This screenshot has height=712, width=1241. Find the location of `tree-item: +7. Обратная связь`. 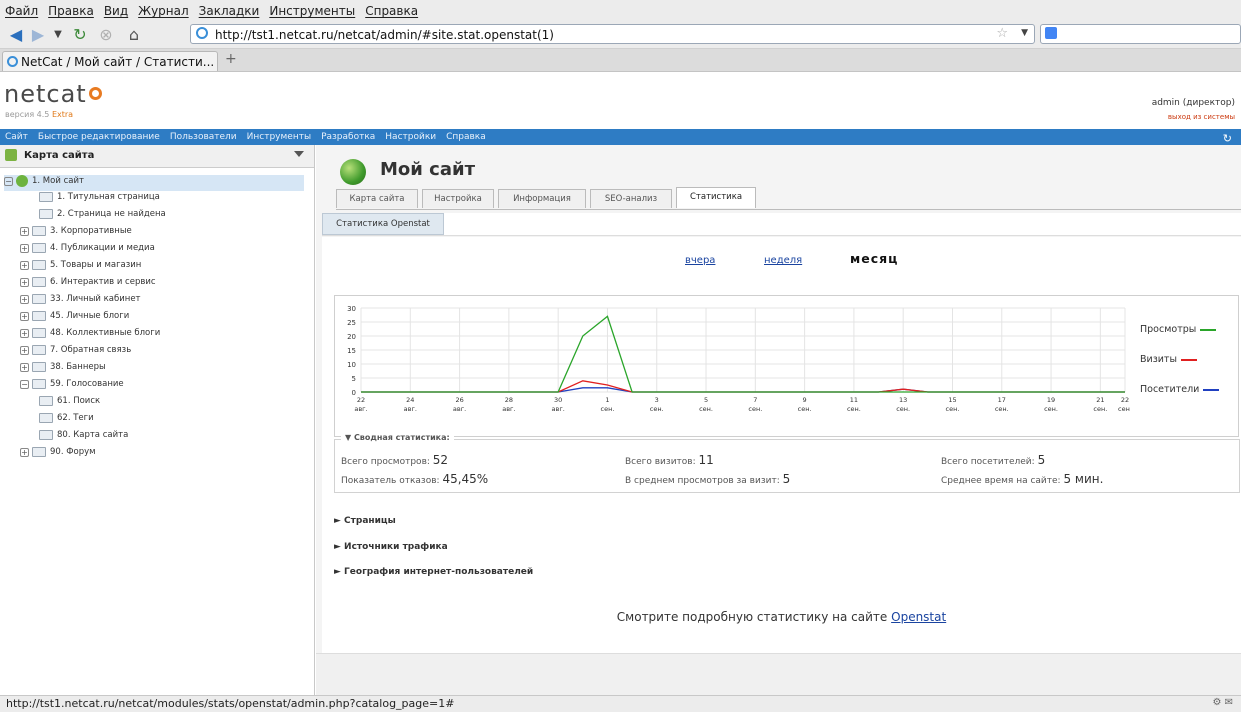

tree-item: +7. Обратная связь is located at coordinates (162, 353).